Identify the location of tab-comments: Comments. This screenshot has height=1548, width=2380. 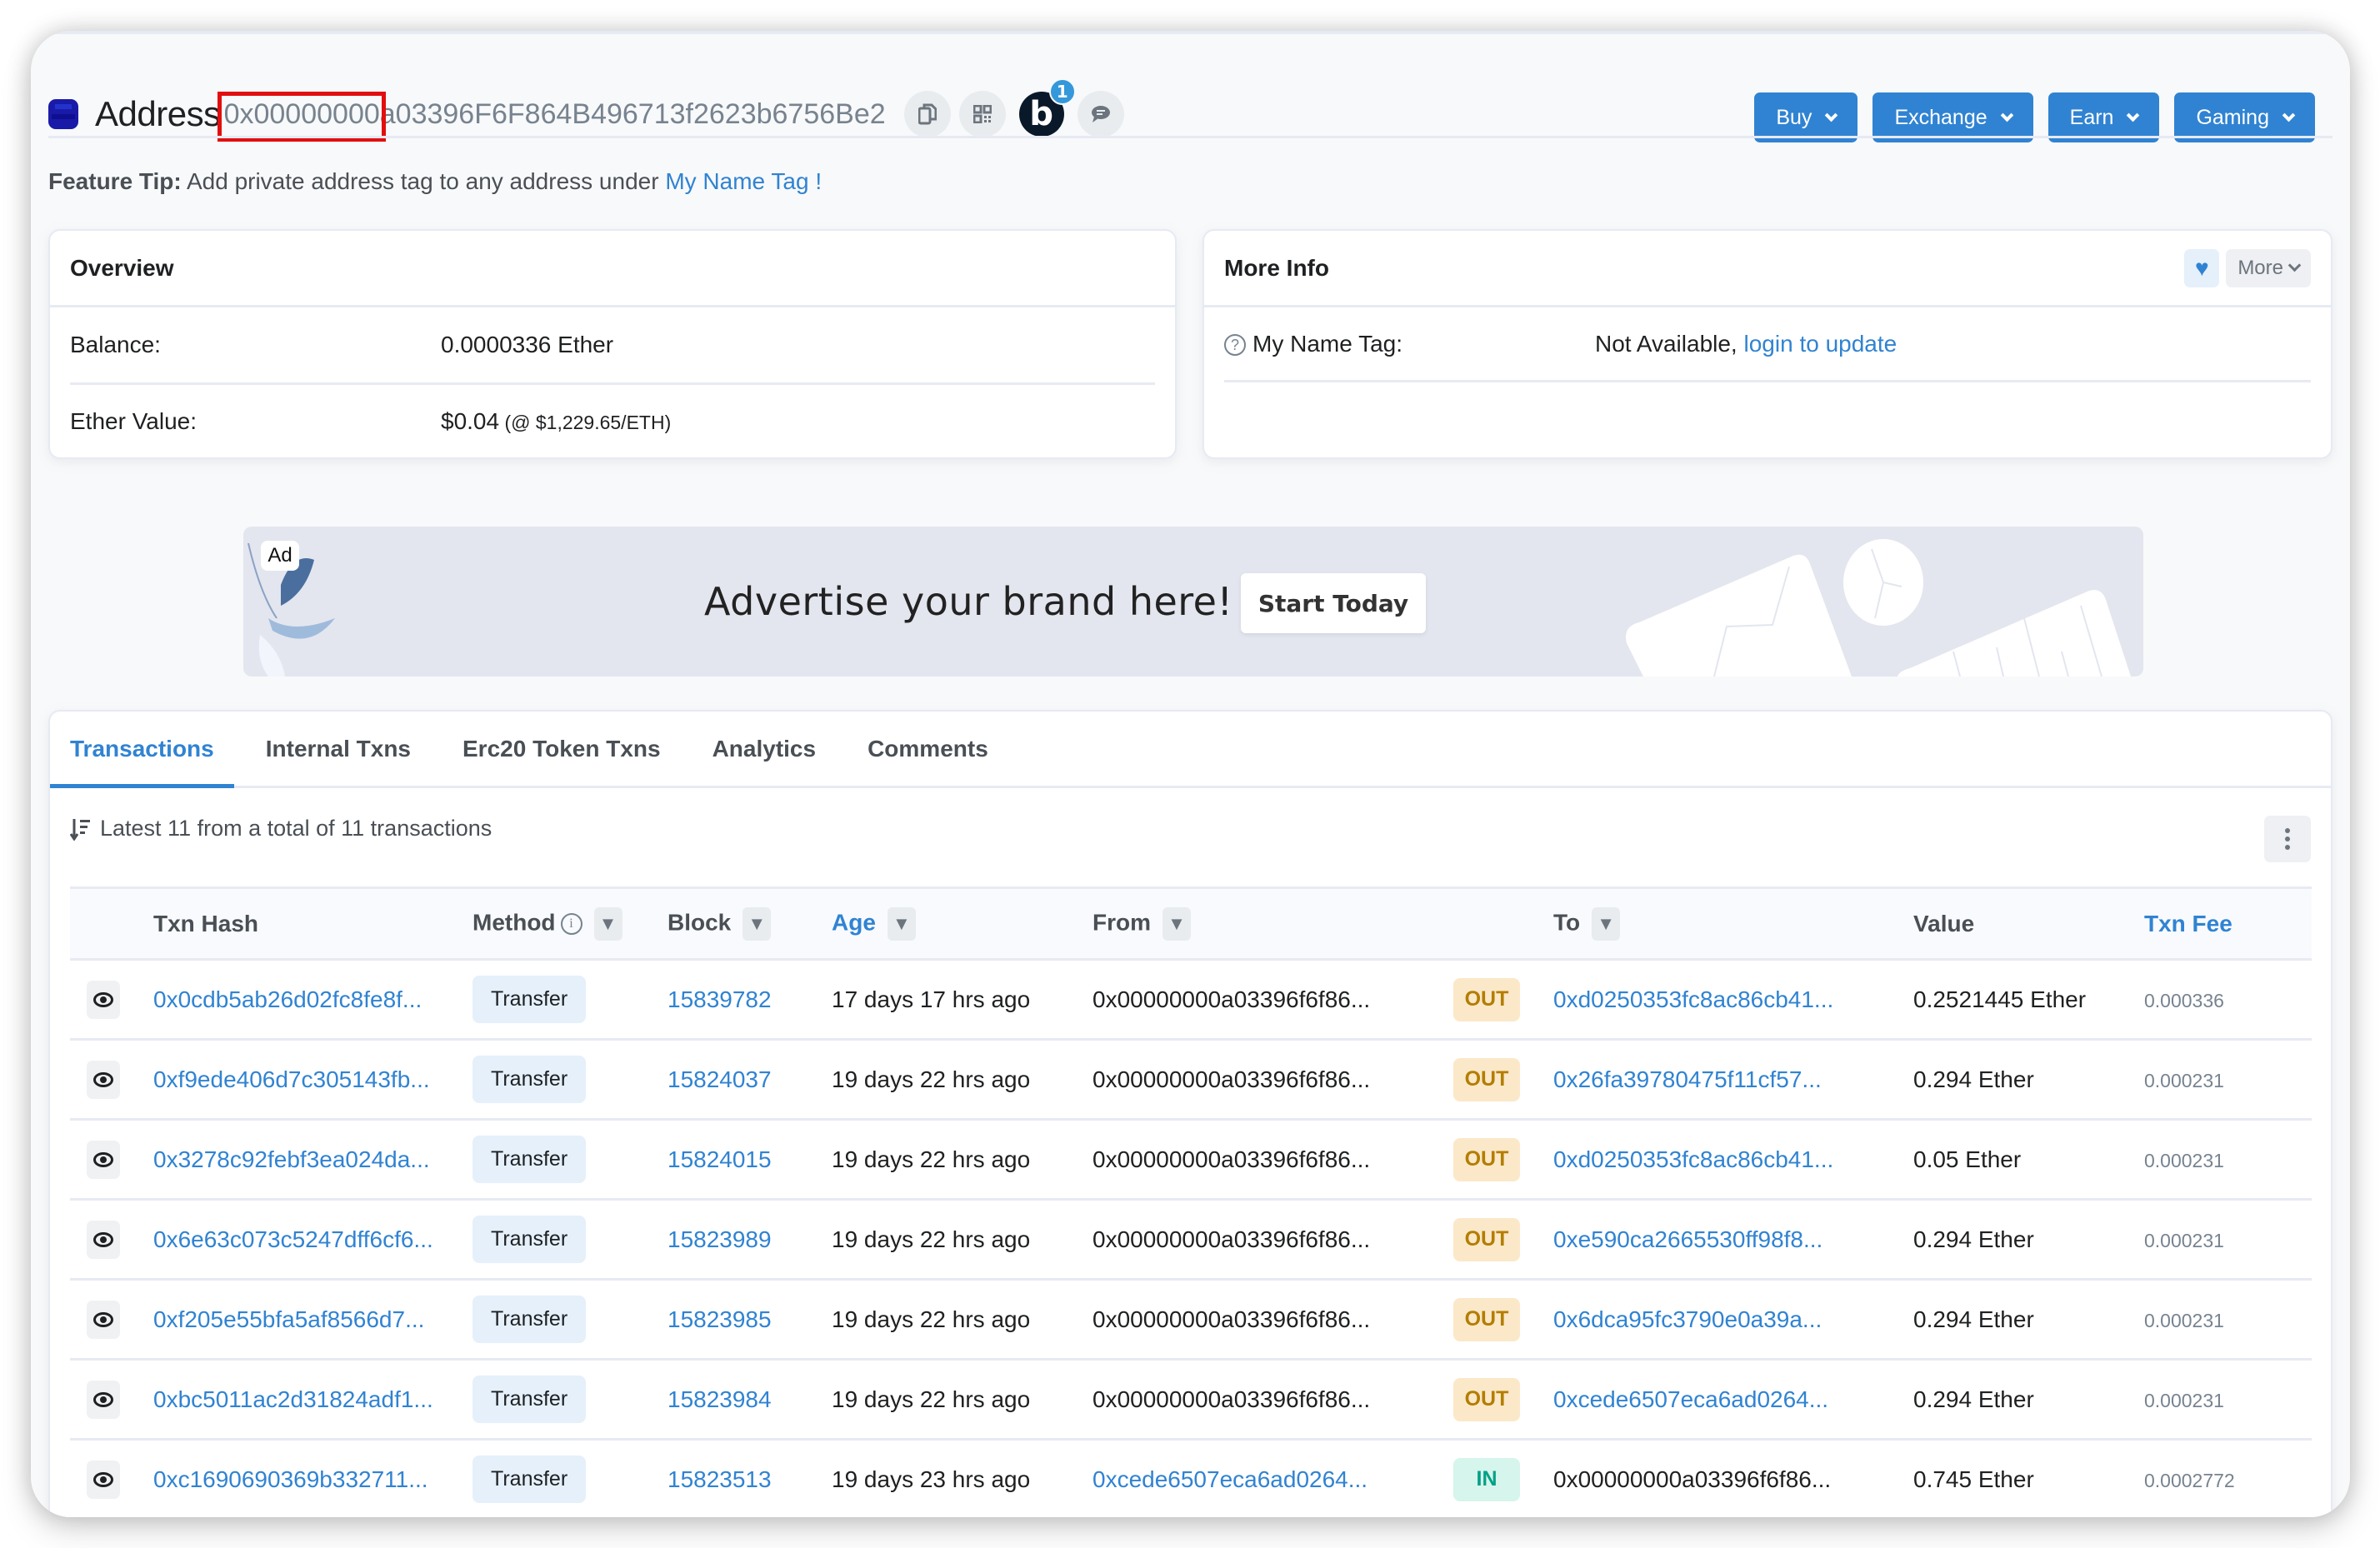
(928, 749).